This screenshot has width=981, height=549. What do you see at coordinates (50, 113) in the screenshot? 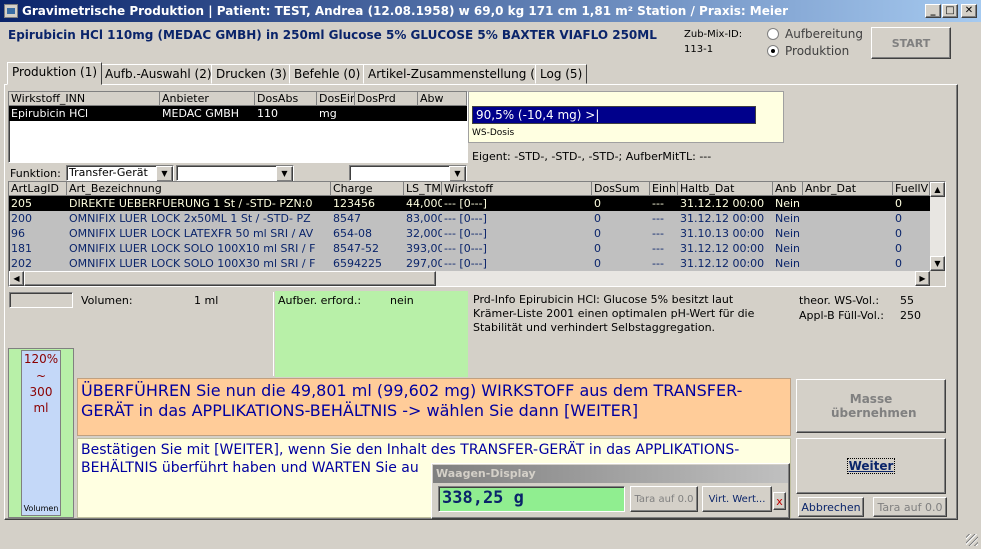
I see `table-cell: Epirubicin HCl` at bounding box center [50, 113].